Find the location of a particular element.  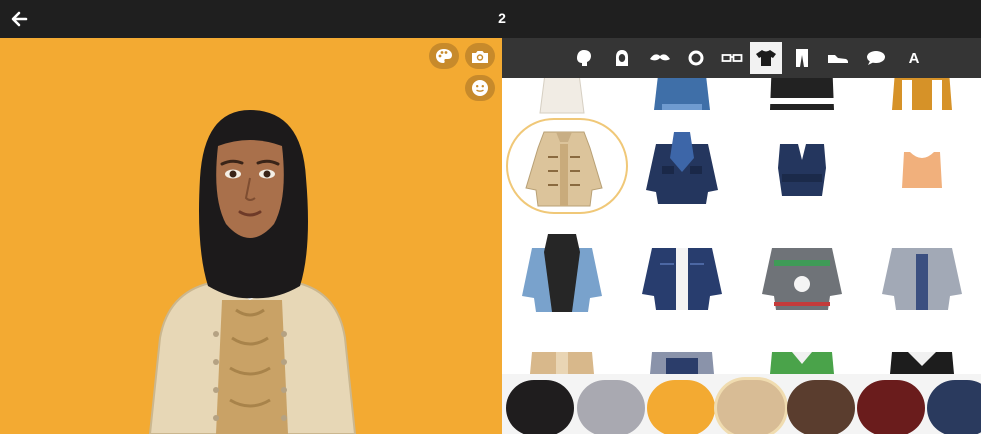

outfit-denim-jacket is located at coordinates (682, 98).